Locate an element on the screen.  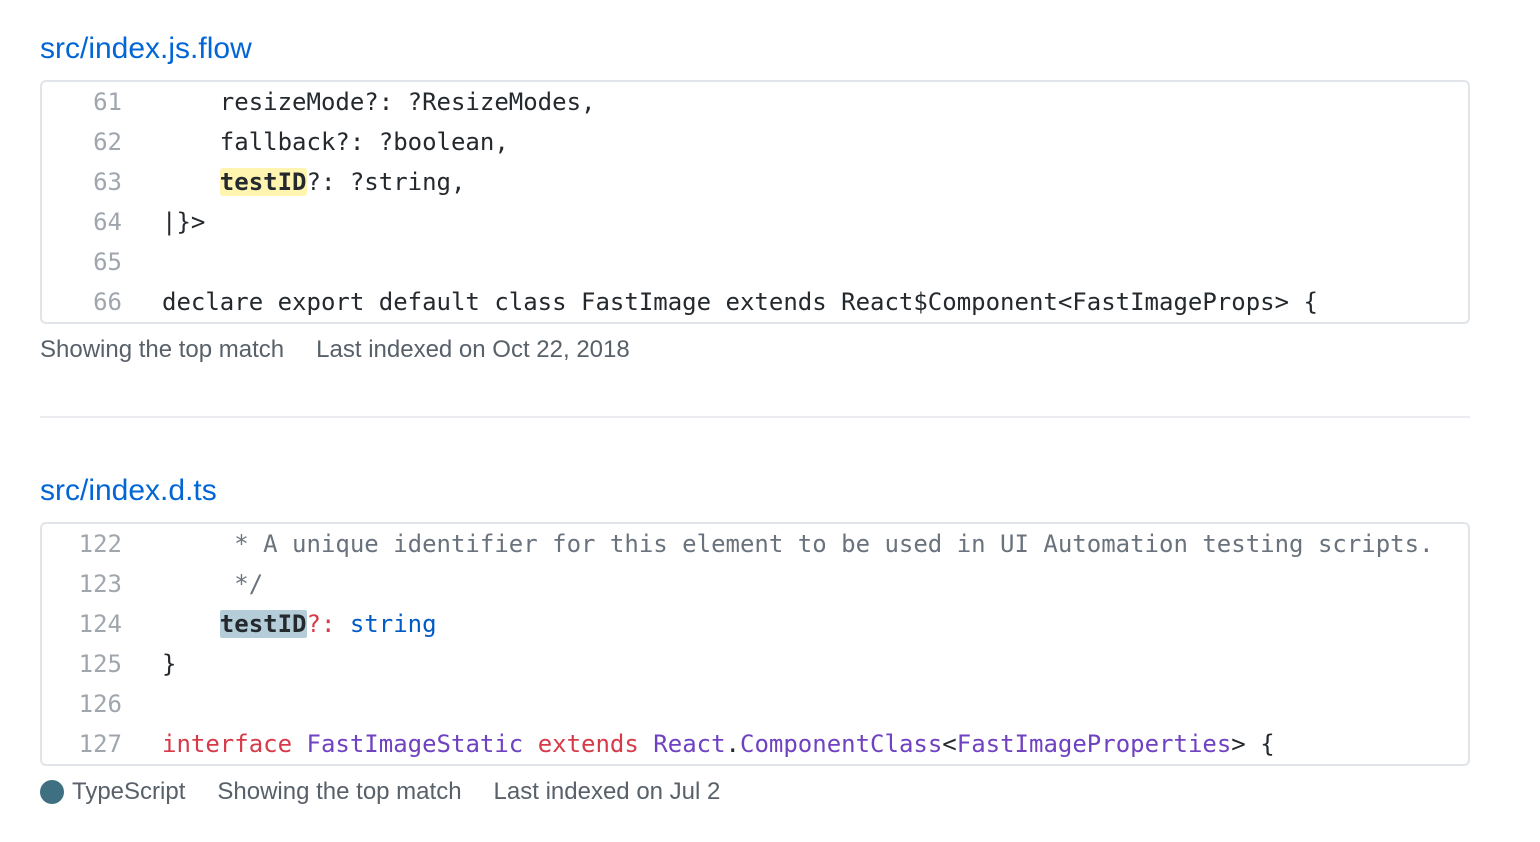
code-line: 63 testID?: ?string, is located at coordinates (755, 182).